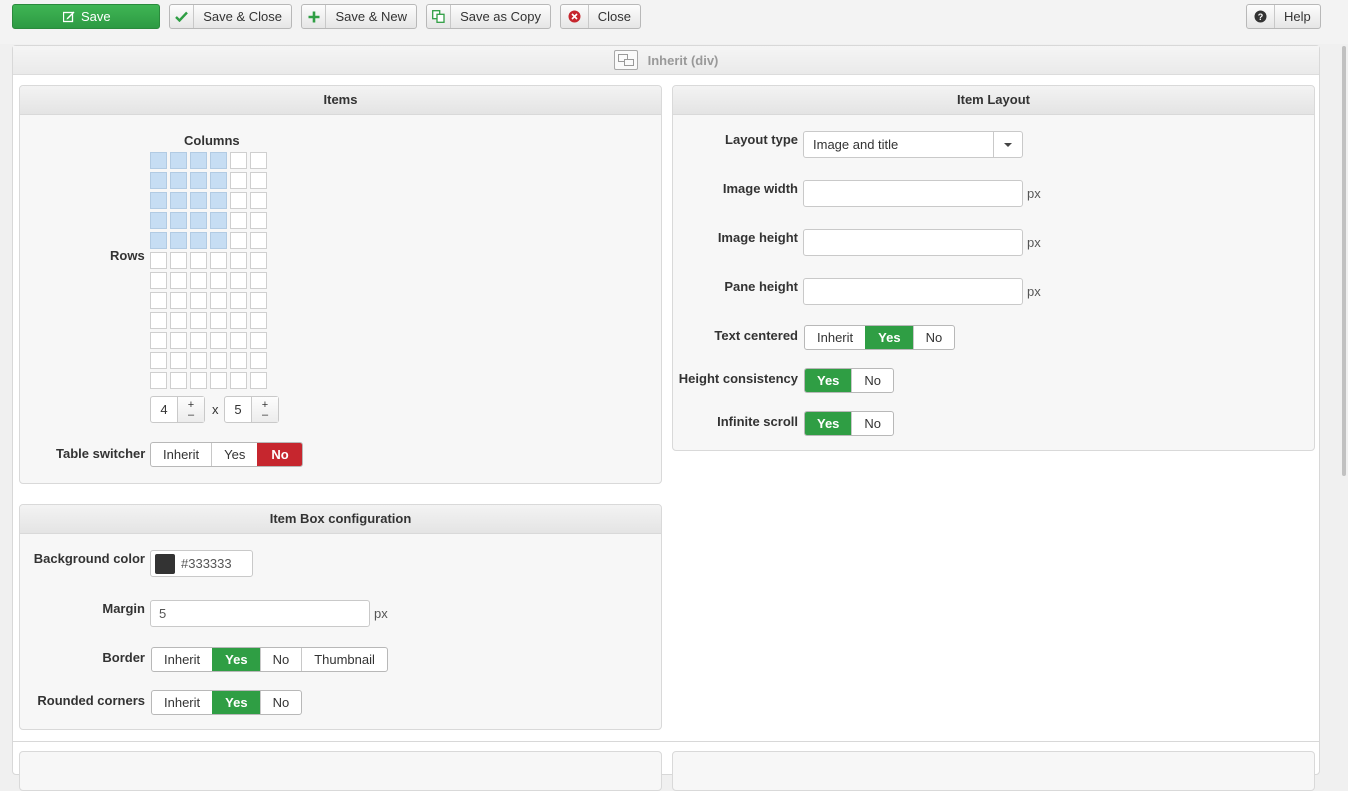 This screenshot has width=1348, height=791. I want to click on image-height-input, so click(913, 242).